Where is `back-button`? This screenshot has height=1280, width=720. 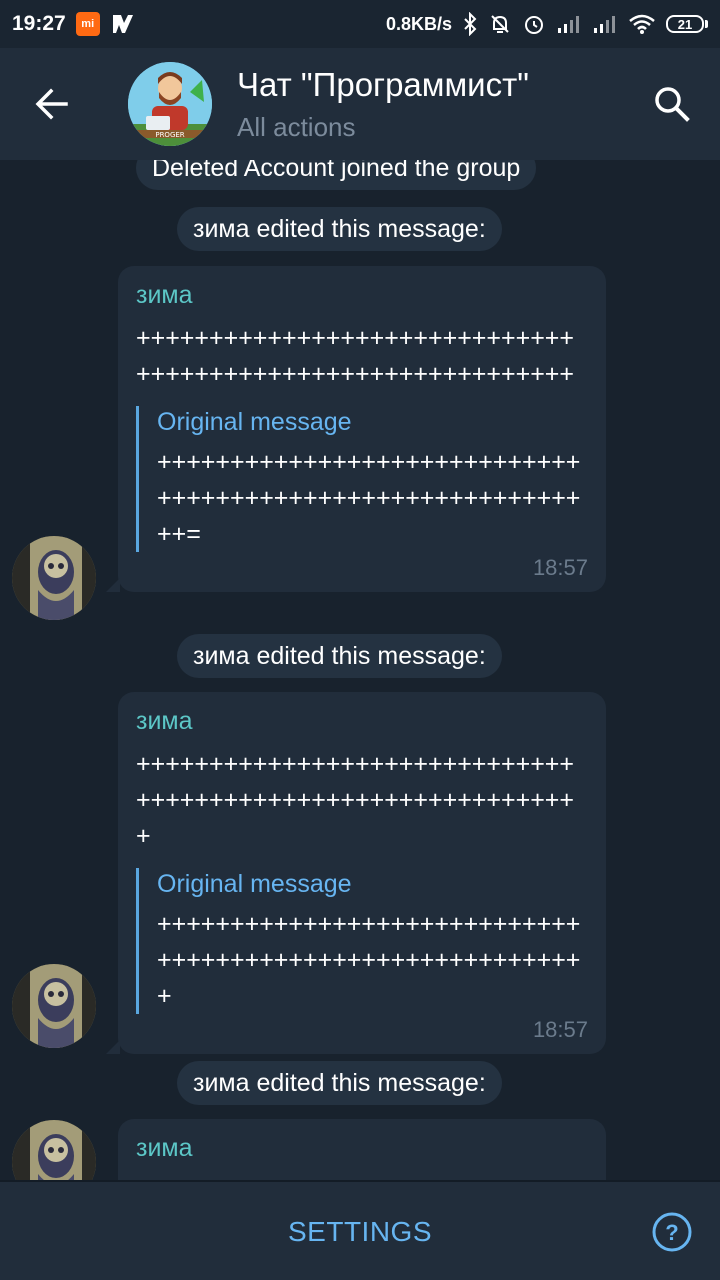 back-button is located at coordinates (52, 104).